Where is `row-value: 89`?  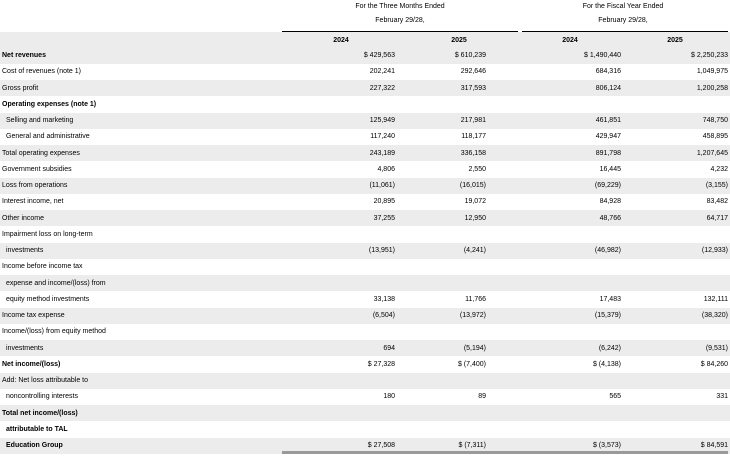 row-value: 89 is located at coordinates (482, 397).